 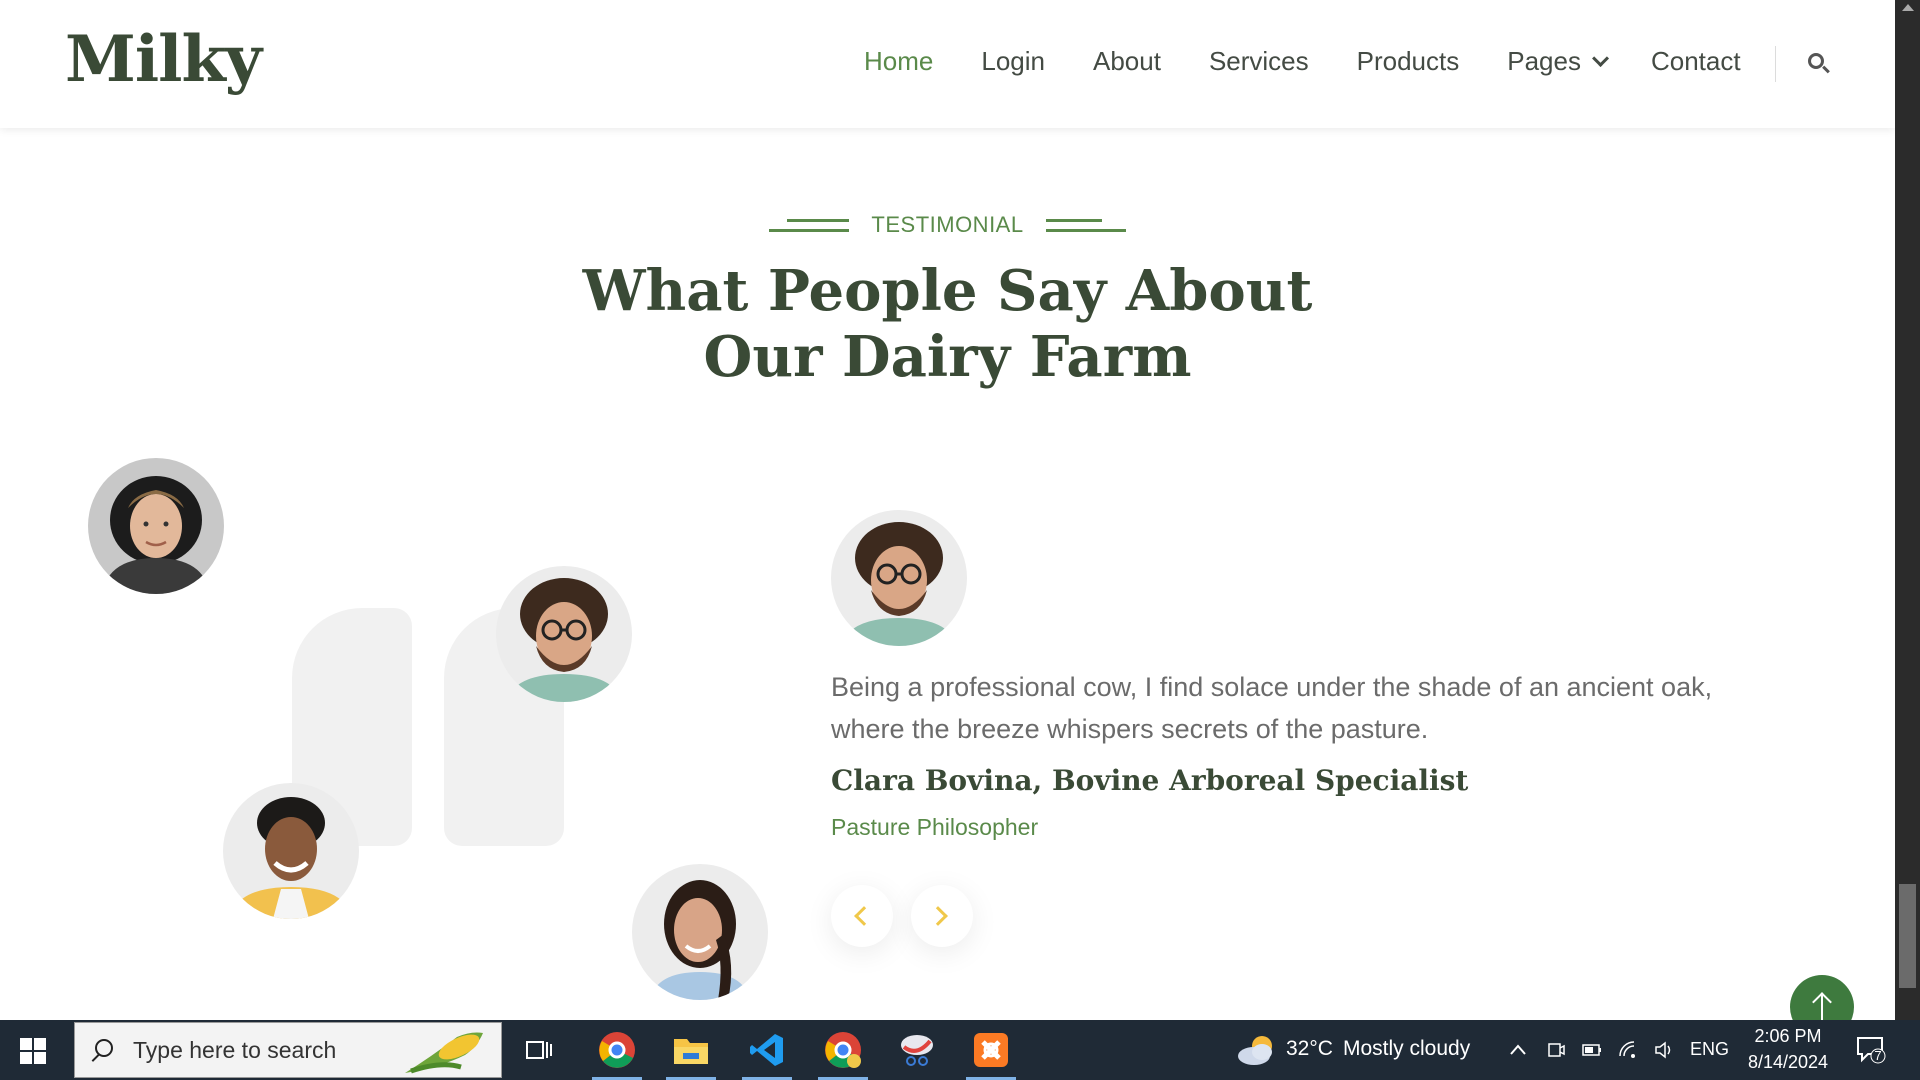 What do you see at coordinates (1518, 1050) in the screenshot?
I see `chevron-up-icon` at bounding box center [1518, 1050].